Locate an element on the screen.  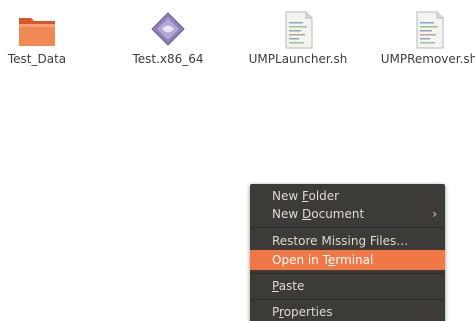
menu-label: ocument is located at coordinates (338, 214).